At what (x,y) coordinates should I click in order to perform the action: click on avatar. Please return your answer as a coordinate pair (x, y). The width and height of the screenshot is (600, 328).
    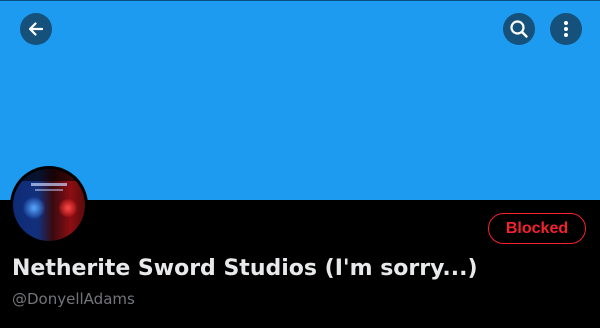
    Looking at the image, I should click on (49, 205).